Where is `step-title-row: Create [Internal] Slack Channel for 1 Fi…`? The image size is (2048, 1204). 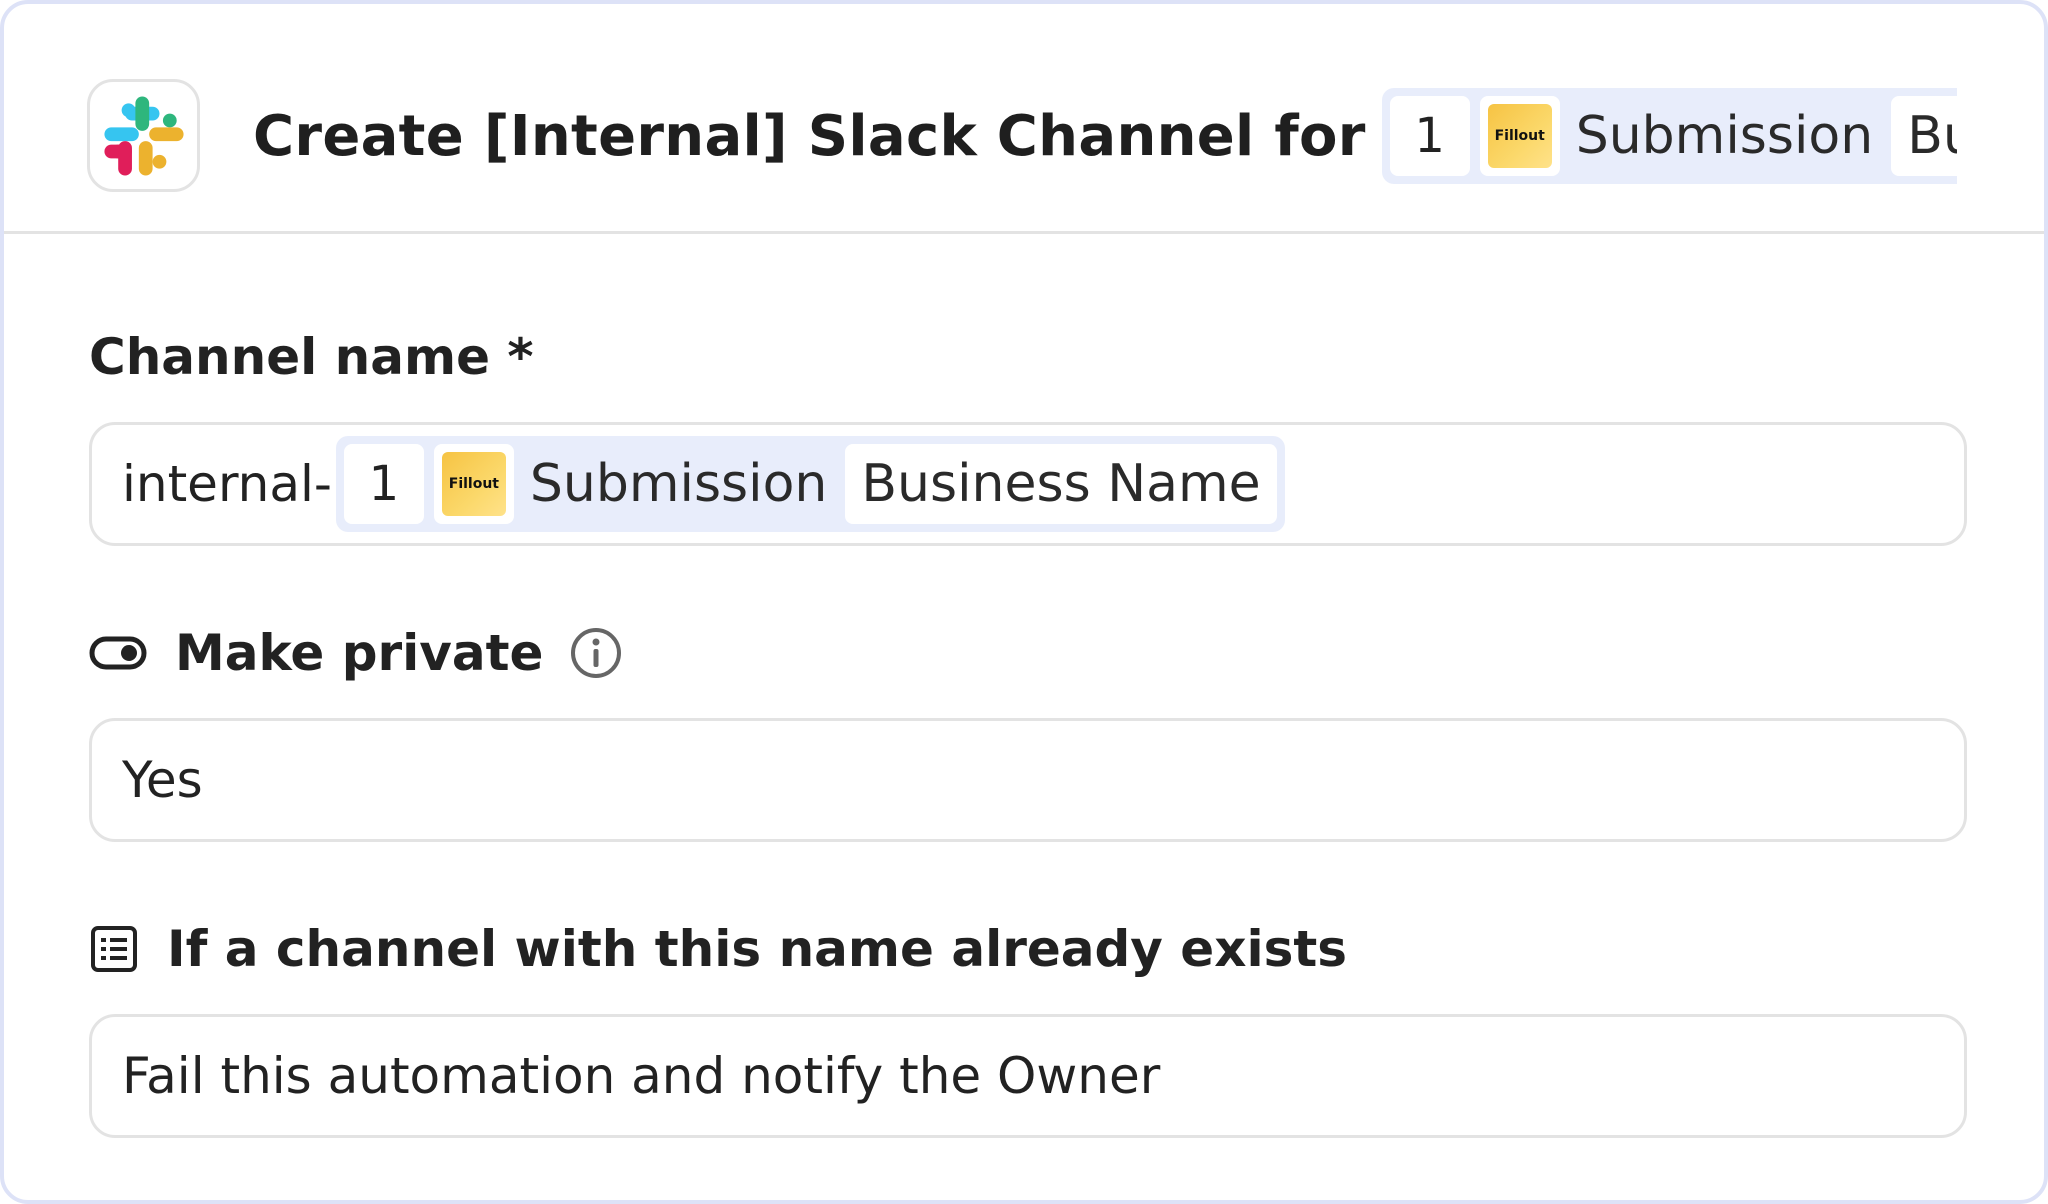 step-title-row: Create [Internal] Slack Channel for 1 Fi… is located at coordinates (1105, 136).